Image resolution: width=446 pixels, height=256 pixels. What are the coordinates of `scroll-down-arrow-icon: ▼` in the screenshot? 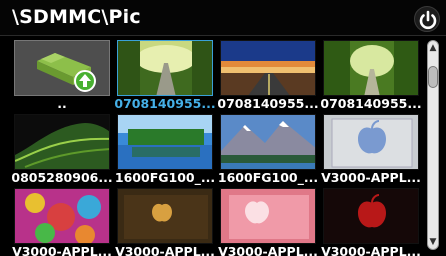 It's located at (433, 242).